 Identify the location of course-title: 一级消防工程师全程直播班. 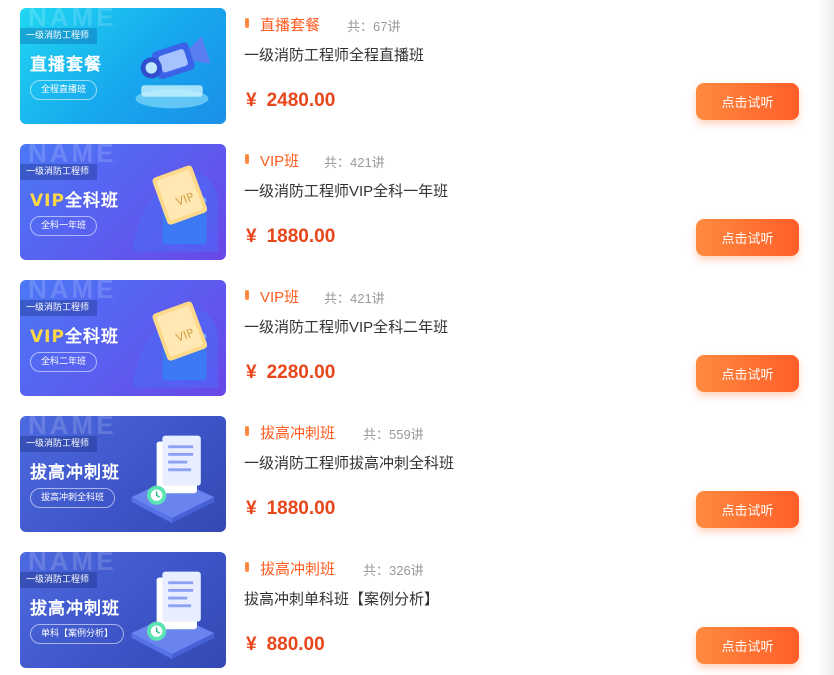
(334, 54).